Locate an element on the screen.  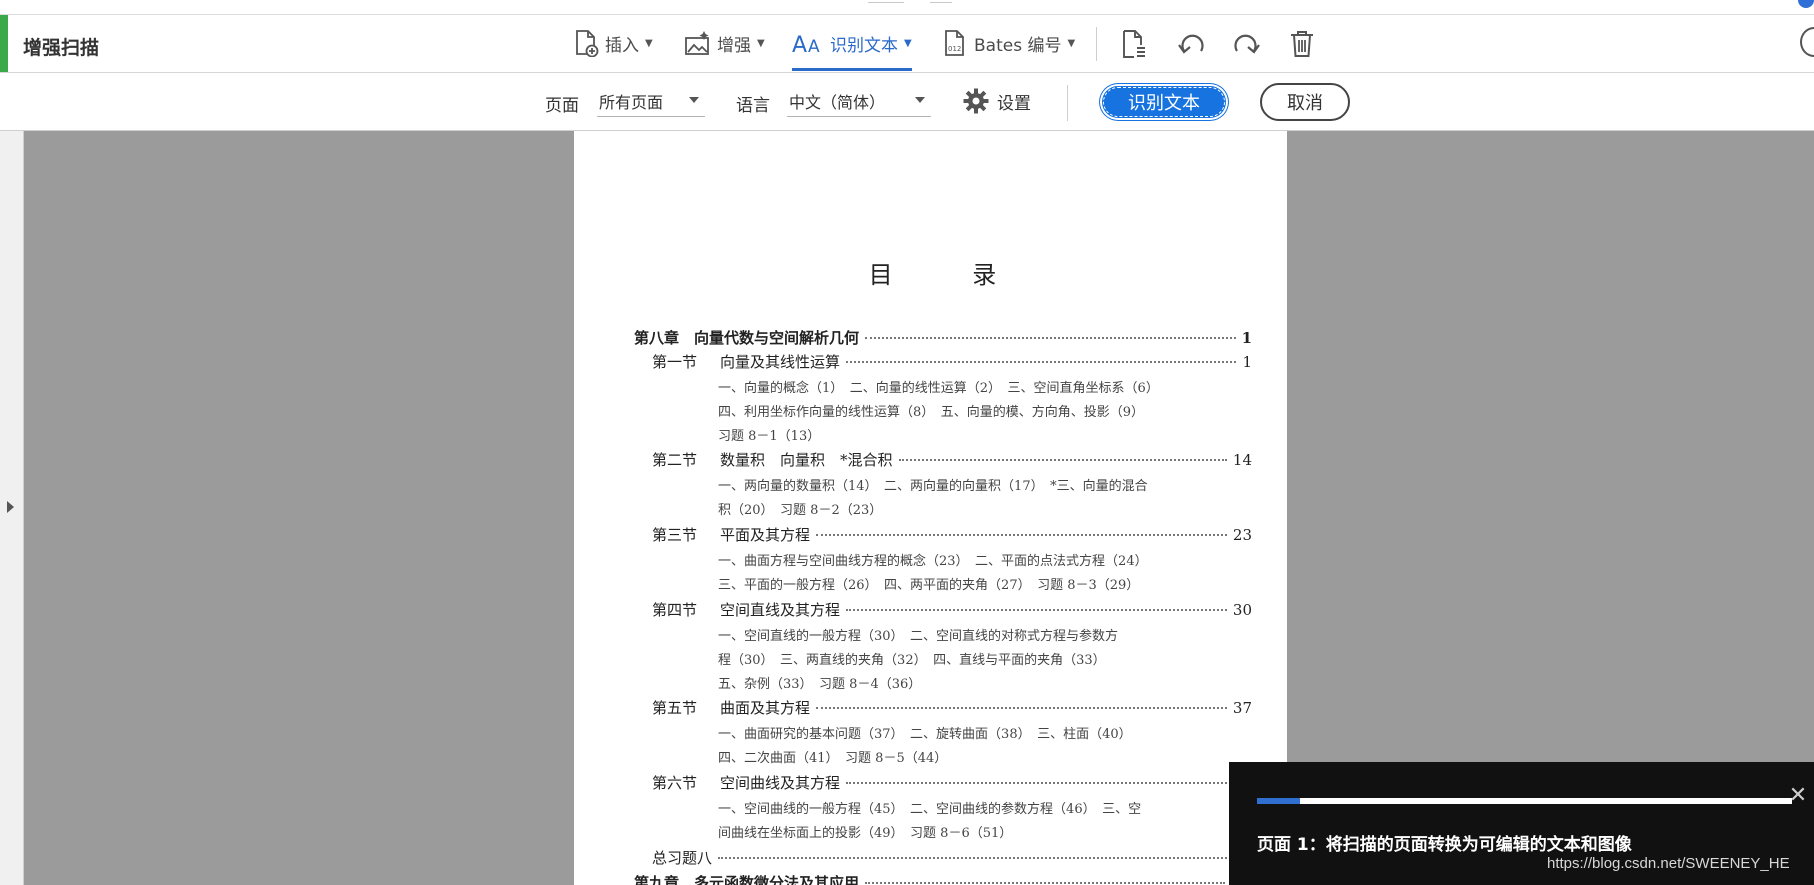
chapter-title: 第八章 向量代数与空间解析几何 is located at coordinates (747, 338).